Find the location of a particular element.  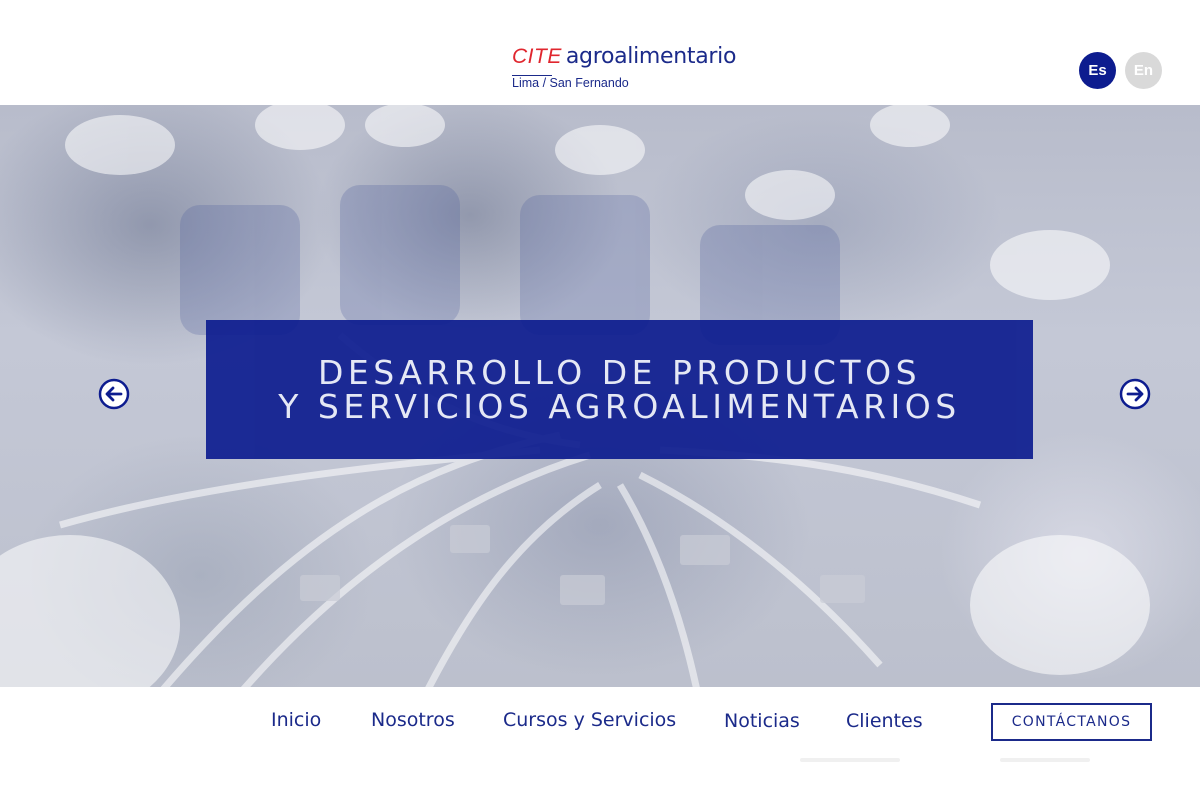

logo-subtitle: Lima / San Fernando is located at coordinates (570, 83).